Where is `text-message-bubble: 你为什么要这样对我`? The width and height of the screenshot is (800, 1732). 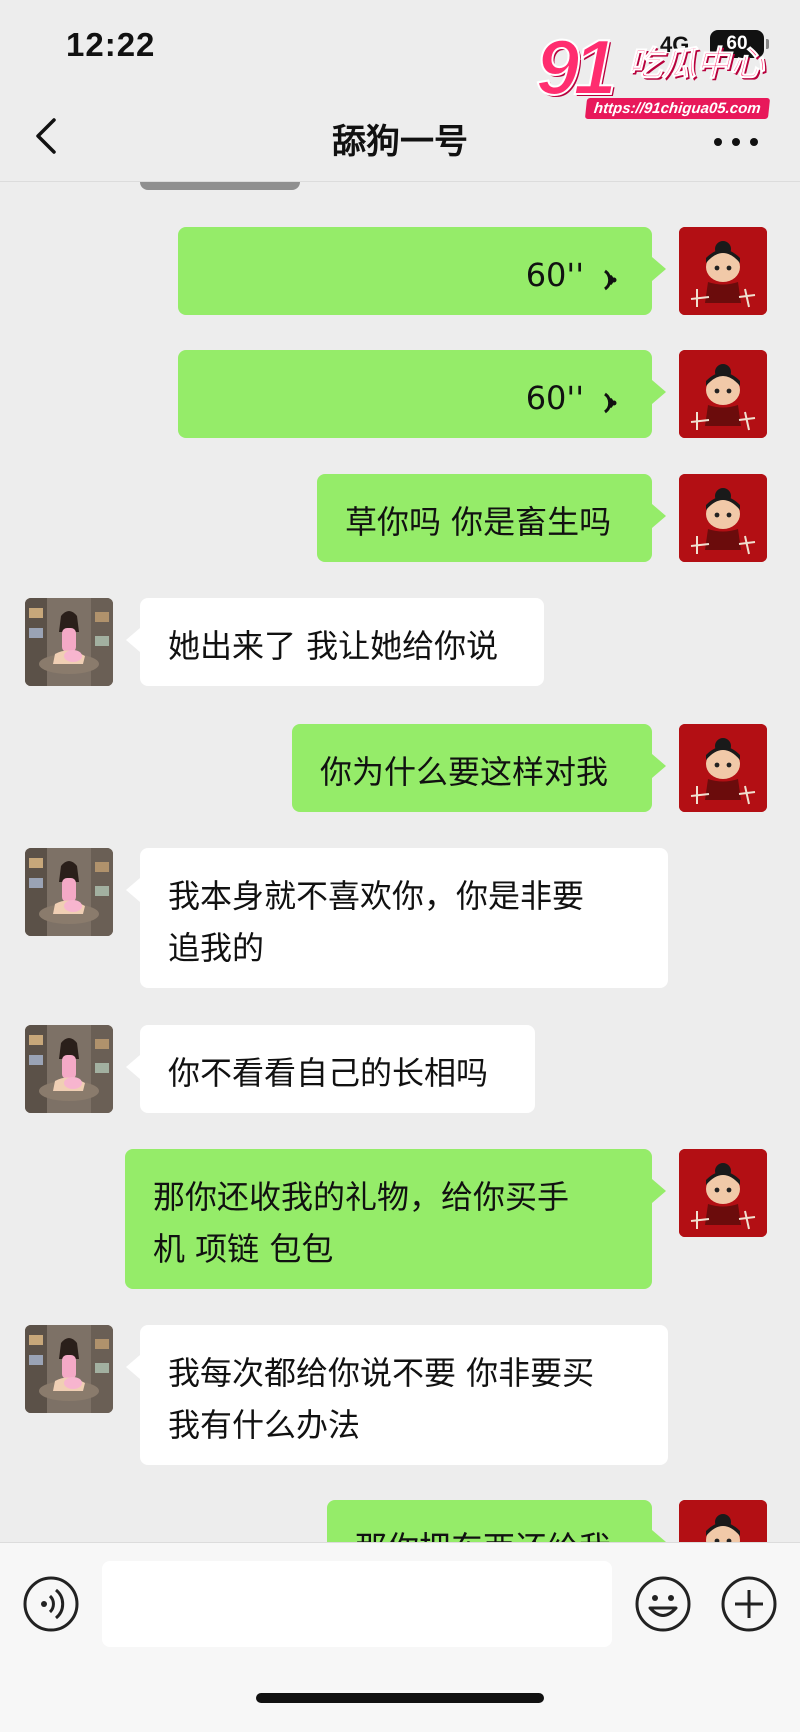 text-message-bubble: 你为什么要这样对我 is located at coordinates (479, 768).